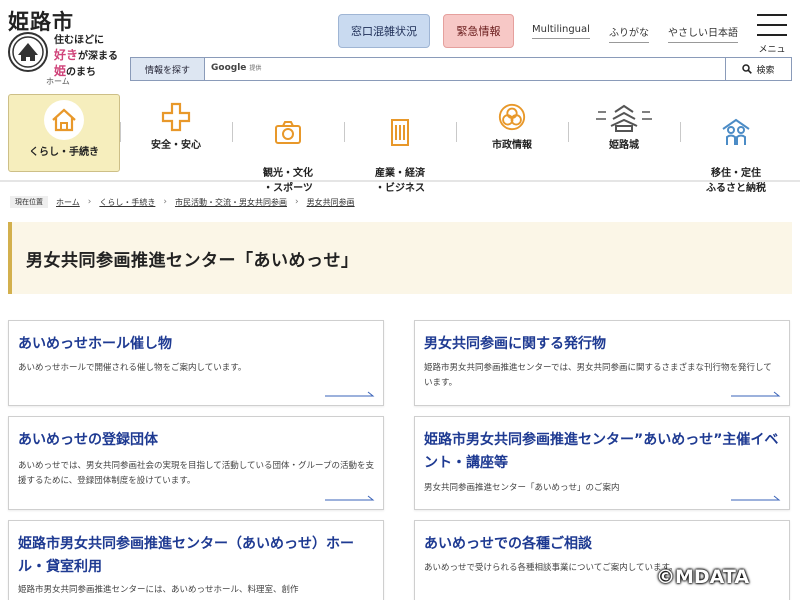  What do you see at coordinates (58, 81) in the screenshot?
I see `home-caption: ホーム` at bounding box center [58, 81].